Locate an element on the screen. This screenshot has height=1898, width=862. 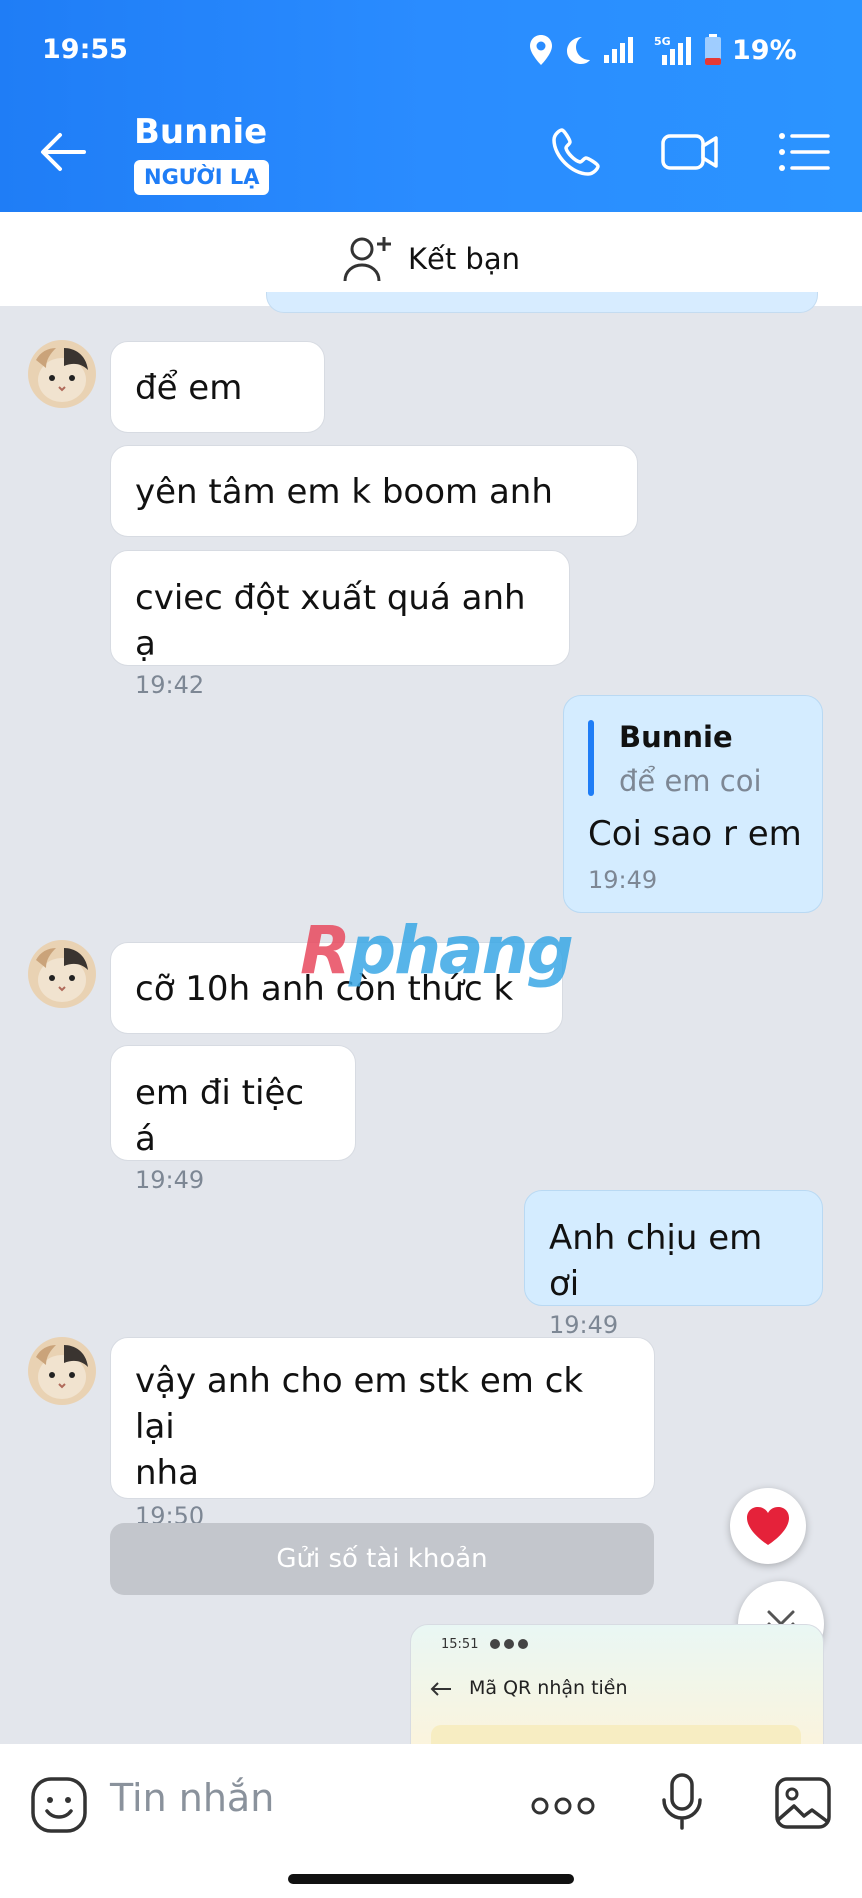
message-text: cviec đột xuất quá anh ạ is located at coordinates (330, 621).